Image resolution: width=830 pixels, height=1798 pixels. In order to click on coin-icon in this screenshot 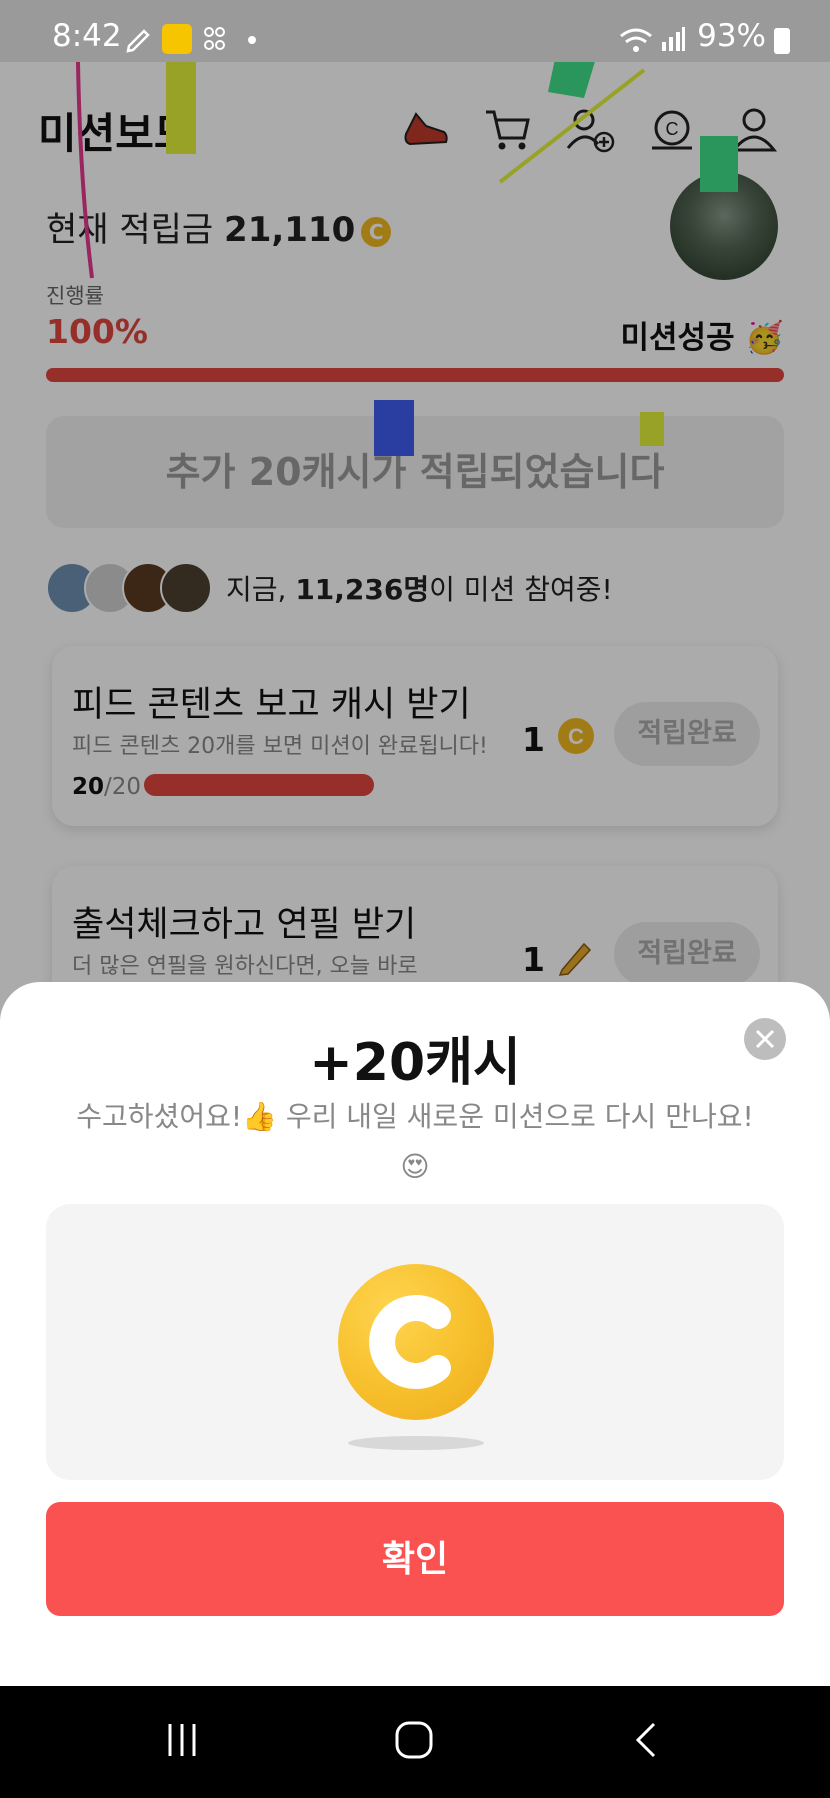, I will do `click(416, 1342)`.